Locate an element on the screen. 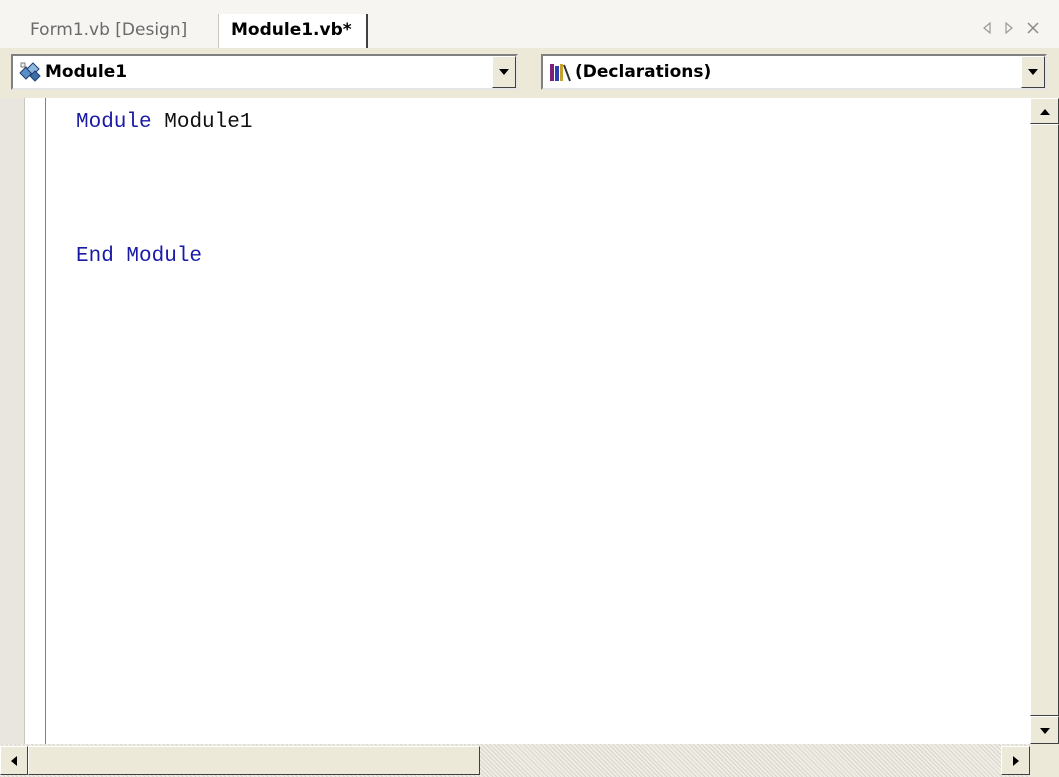 This screenshot has width=1059, height=777. class-combo-dropdown-button is located at coordinates (504, 72).